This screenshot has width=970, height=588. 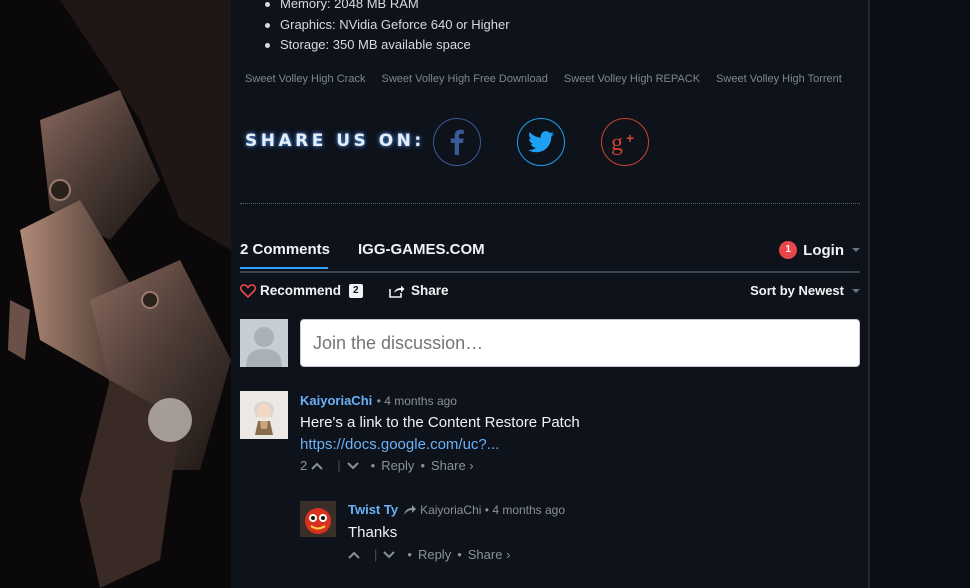 I want to click on reply-to-author: KaiyoriaChi, so click(x=450, y=510).